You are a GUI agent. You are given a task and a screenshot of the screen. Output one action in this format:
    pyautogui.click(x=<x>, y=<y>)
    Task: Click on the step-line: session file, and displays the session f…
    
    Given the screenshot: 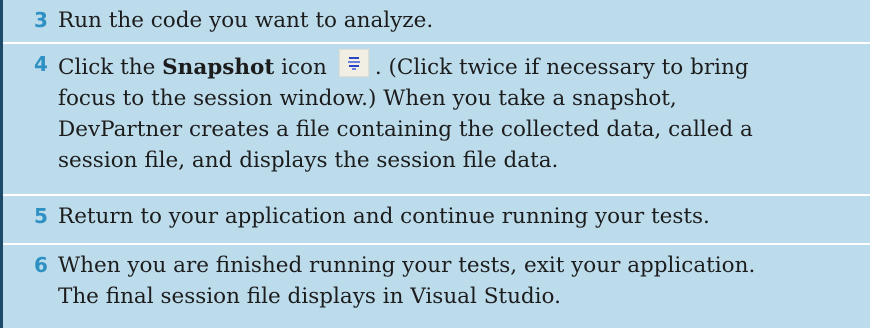 What is the action you would take?
    pyautogui.click(x=308, y=160)
    